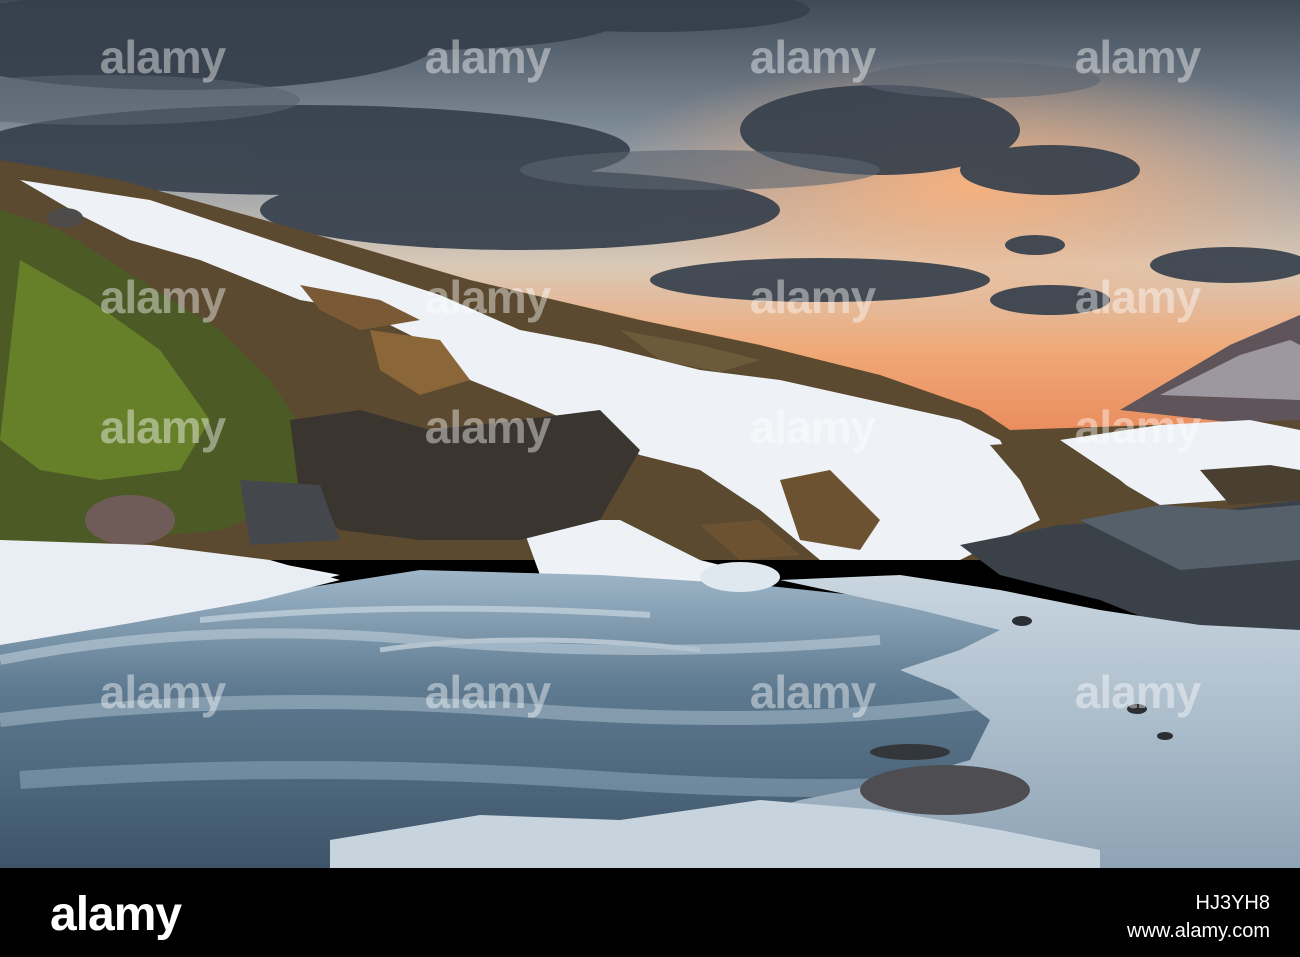 This screenshot has width=1300, height=957. I want to click on brand-logo: alamy, so click(116, 914).